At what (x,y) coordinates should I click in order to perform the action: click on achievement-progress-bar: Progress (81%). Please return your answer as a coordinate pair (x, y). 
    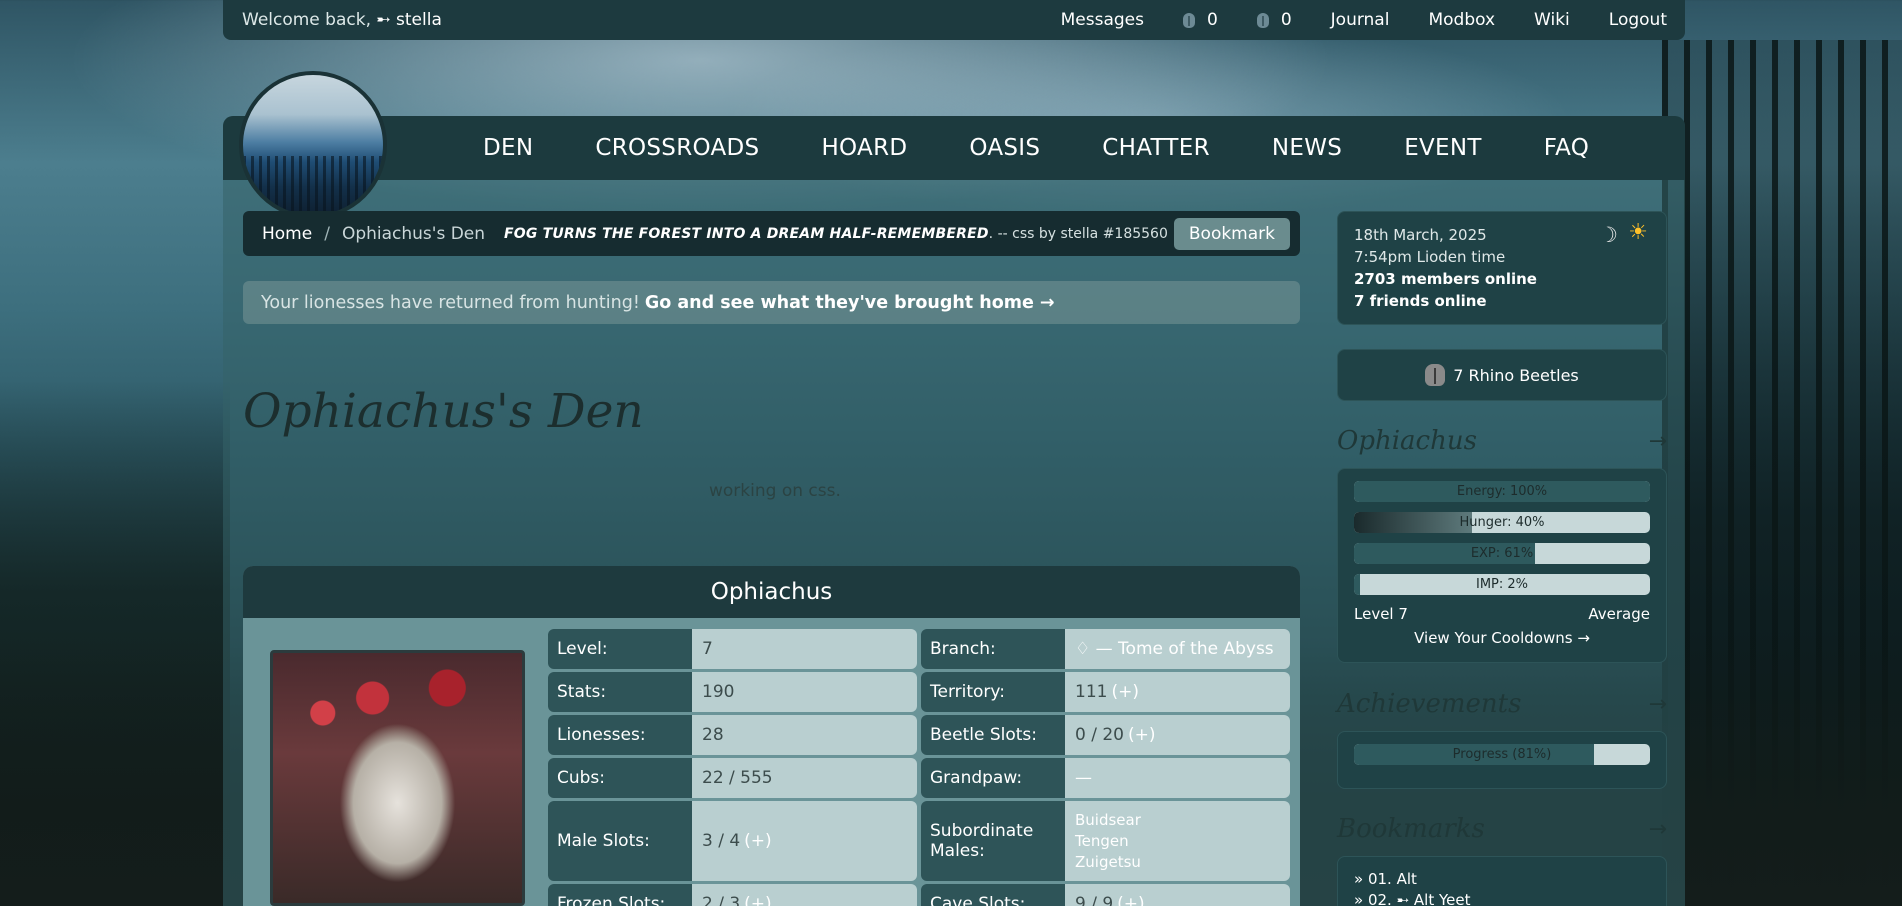
    Looking at the image, I should click on (1502, 754).